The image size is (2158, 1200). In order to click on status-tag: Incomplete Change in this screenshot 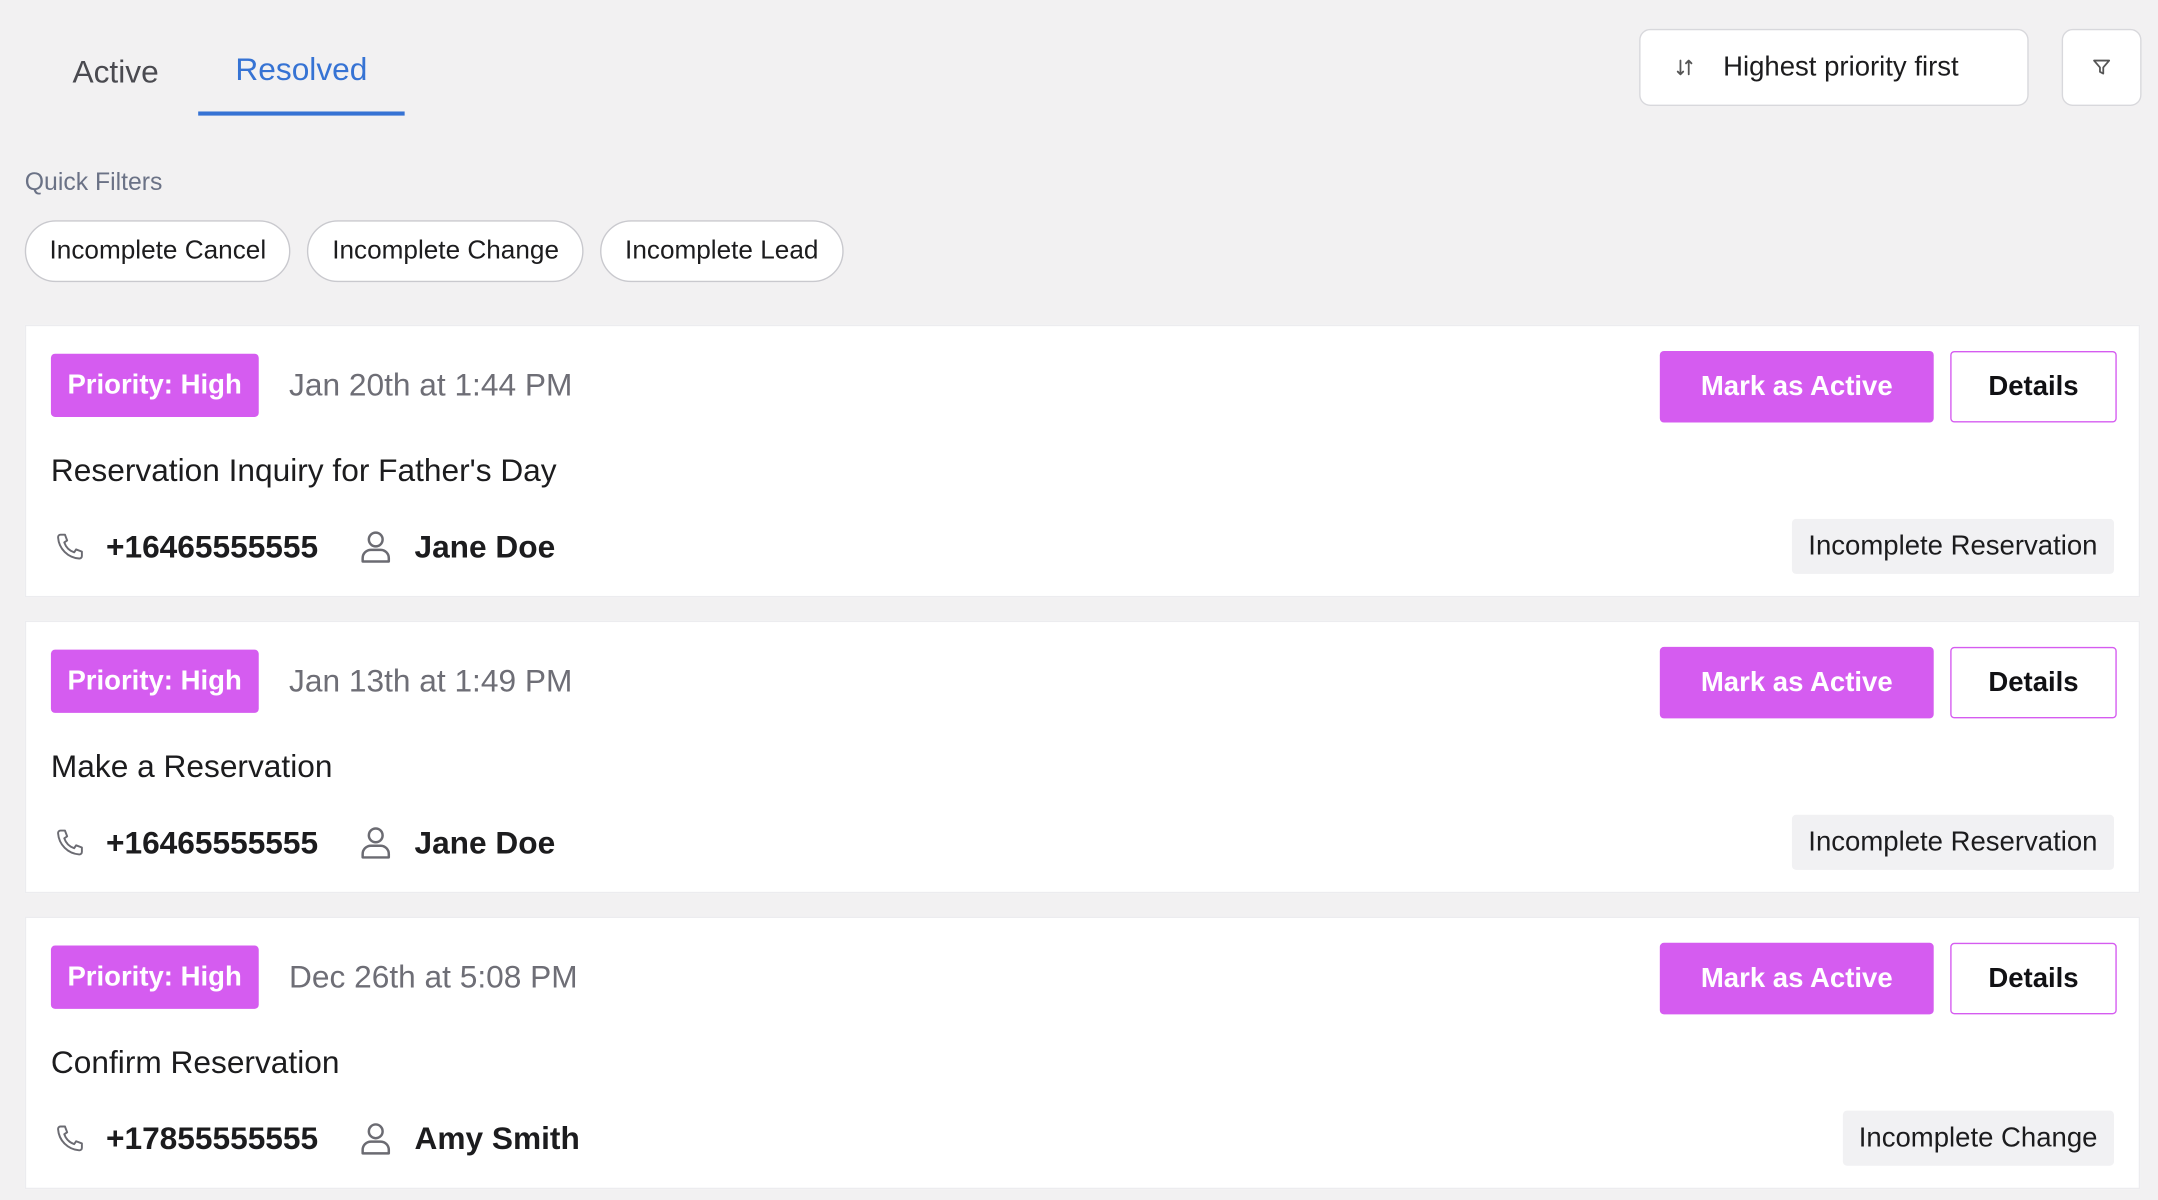, I will do `click(1978, 1138)`.